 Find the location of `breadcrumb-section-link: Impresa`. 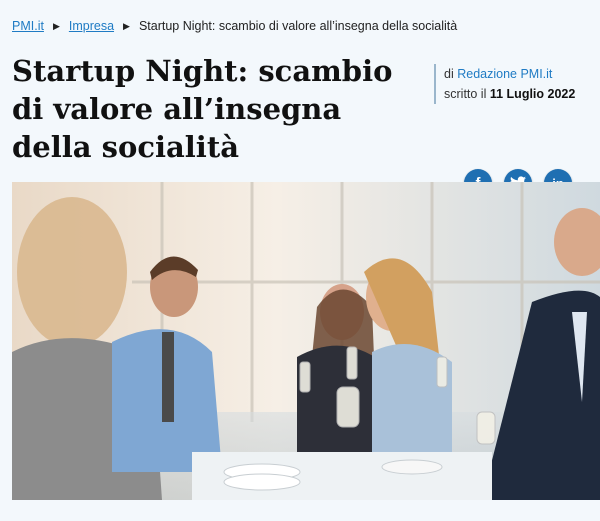

breadcrumb-section-link: Impresa is located at coordinates (91, 26).